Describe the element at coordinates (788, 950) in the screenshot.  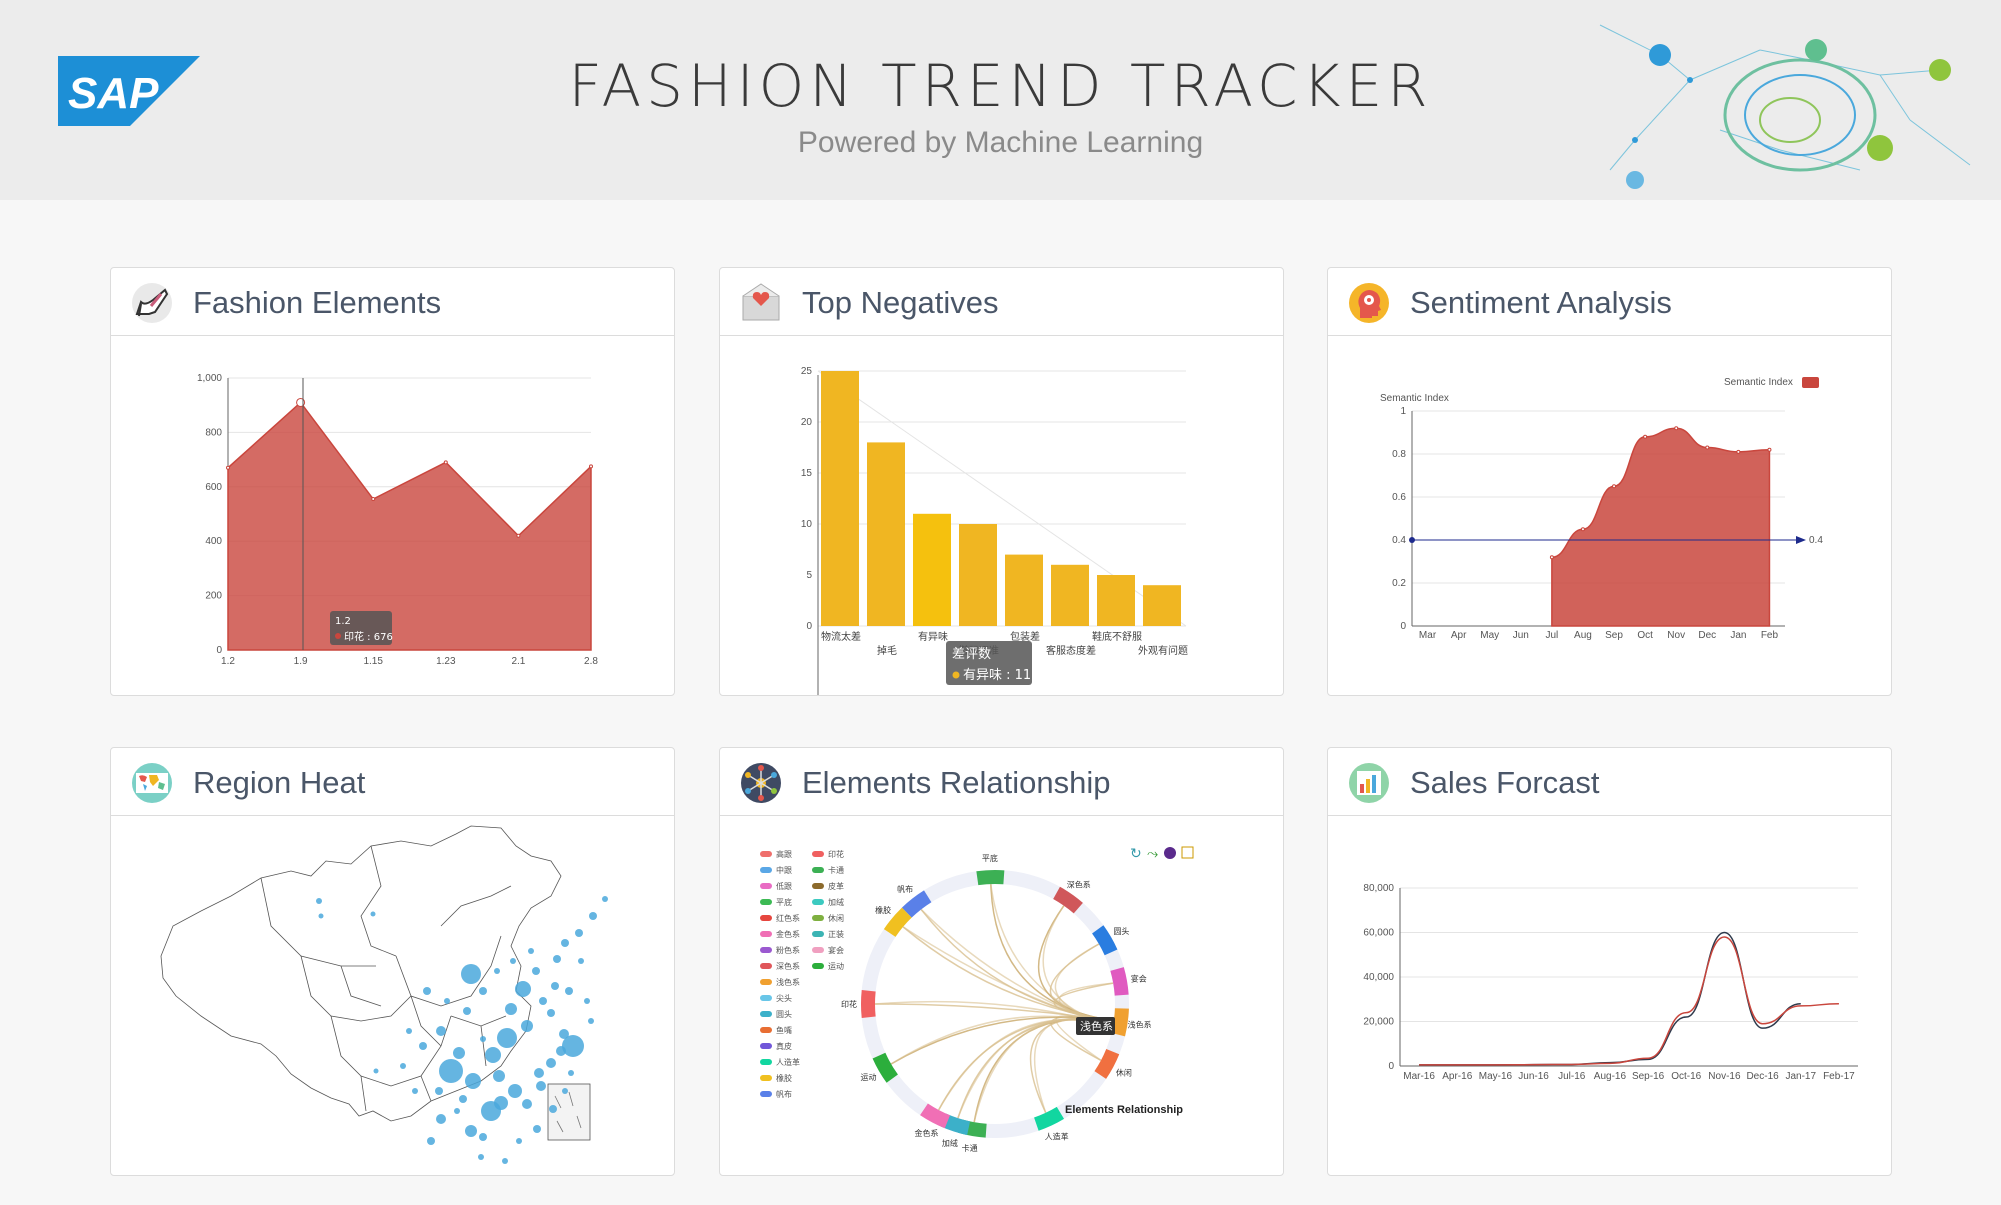
I see `legend-label: 粉色系` at that location.